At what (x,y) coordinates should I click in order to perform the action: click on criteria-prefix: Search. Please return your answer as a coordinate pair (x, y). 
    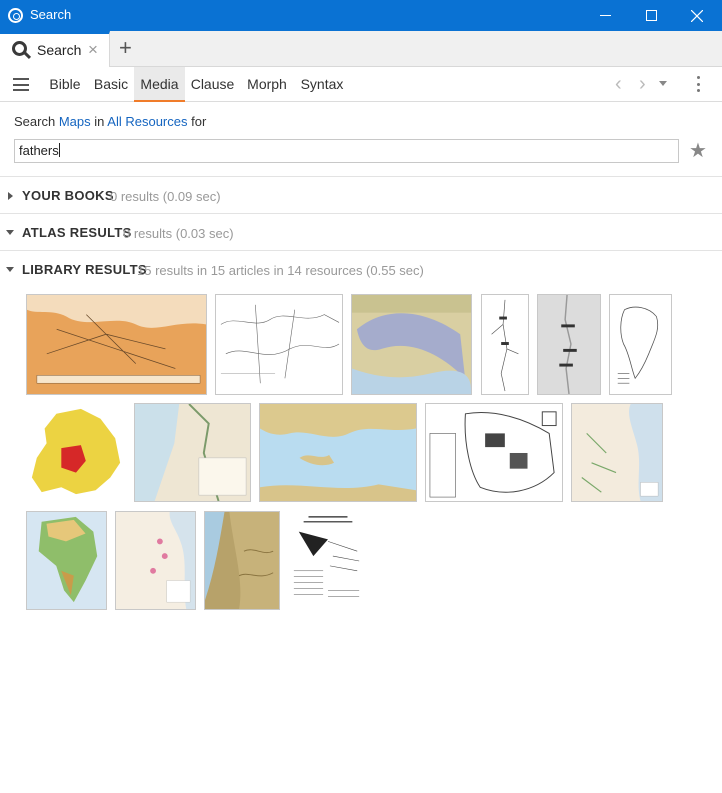
    Looking at the image, I should click on (35, 121).